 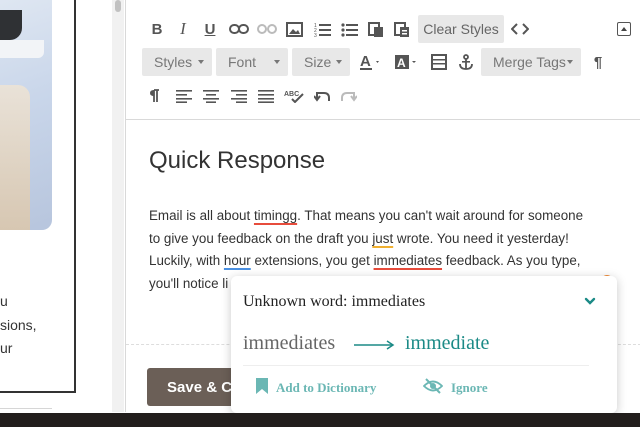 What do you see at coordinates (315, 35) in the screenshot?
I see `svg-text: 3` at bounding box center [315, 35].